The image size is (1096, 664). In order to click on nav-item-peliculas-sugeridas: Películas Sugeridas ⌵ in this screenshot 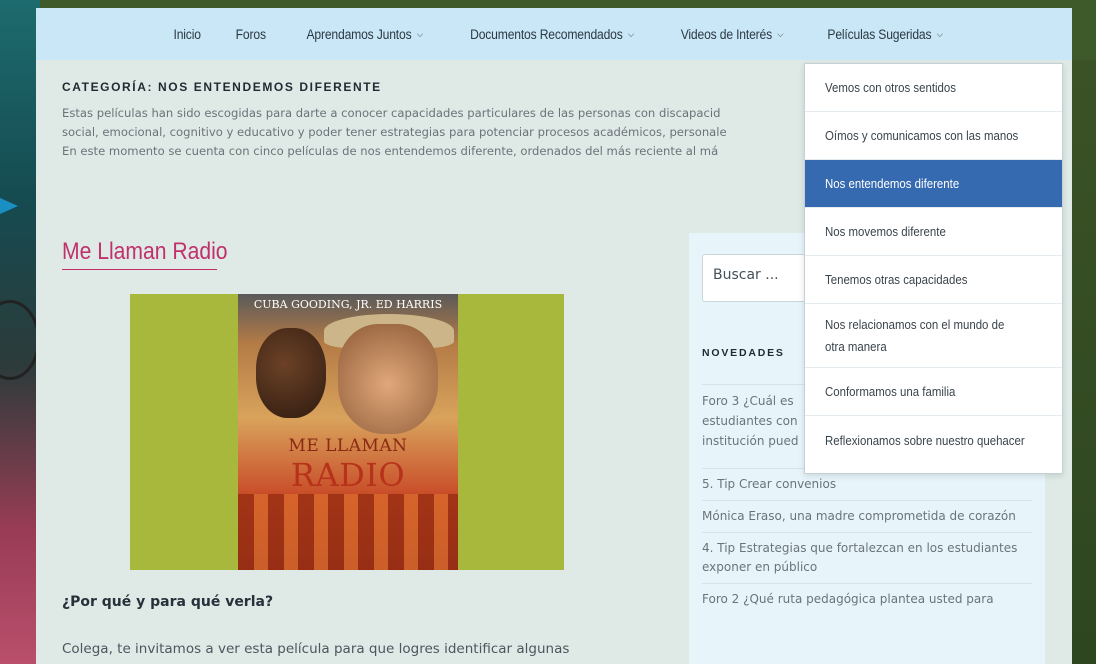, I will do `click(885, 34)`.